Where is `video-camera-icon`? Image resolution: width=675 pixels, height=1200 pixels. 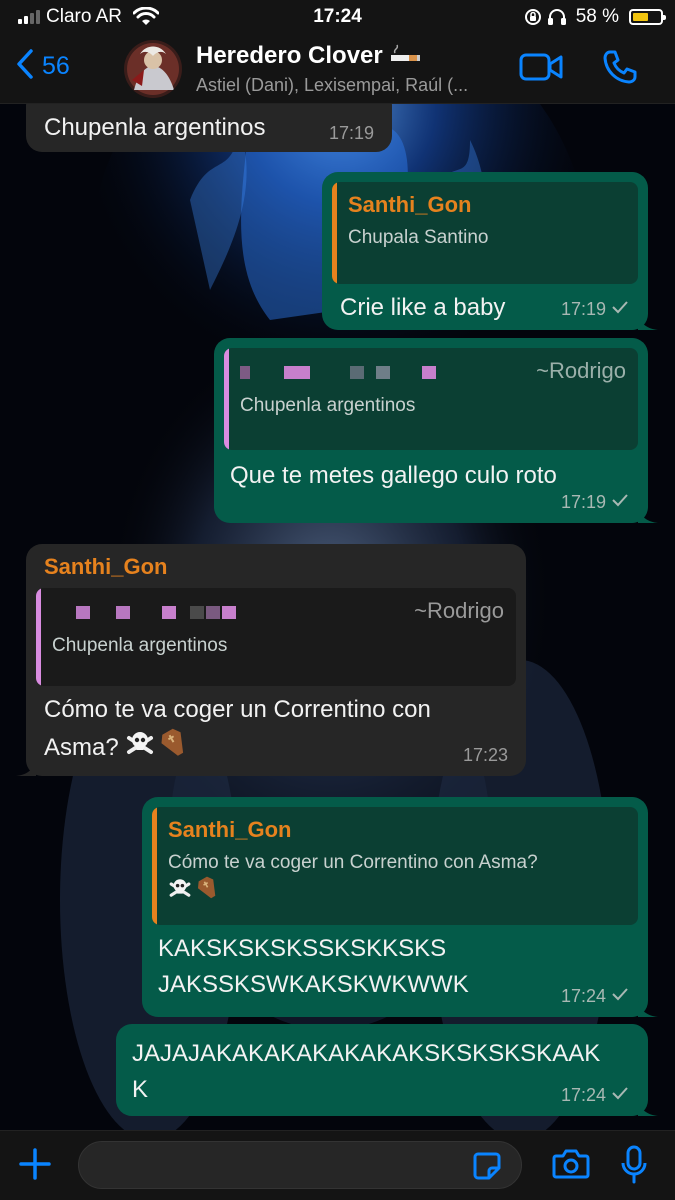
video-camera-icon is located at coordinates (541, 70).